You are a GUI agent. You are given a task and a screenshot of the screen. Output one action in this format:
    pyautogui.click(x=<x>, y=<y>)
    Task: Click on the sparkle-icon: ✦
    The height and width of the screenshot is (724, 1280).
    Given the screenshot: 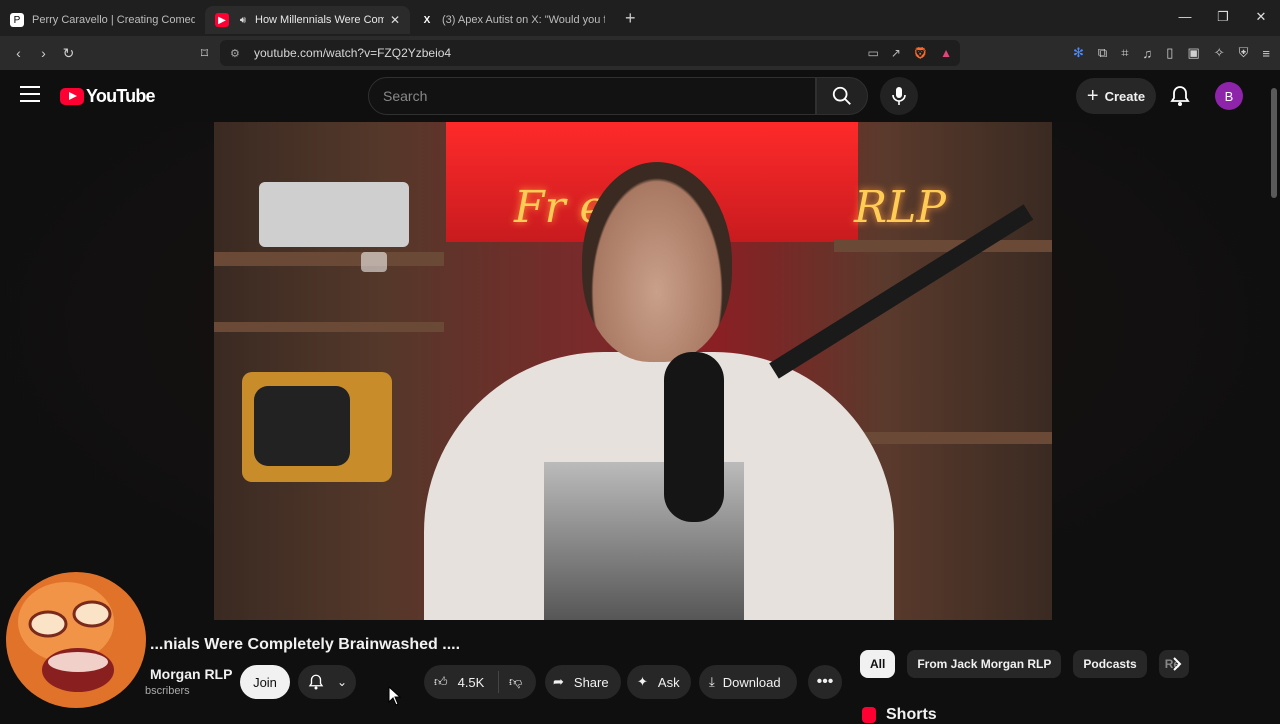 What is the action you would take?
    pyautogui.click(x=642, y=681)
    